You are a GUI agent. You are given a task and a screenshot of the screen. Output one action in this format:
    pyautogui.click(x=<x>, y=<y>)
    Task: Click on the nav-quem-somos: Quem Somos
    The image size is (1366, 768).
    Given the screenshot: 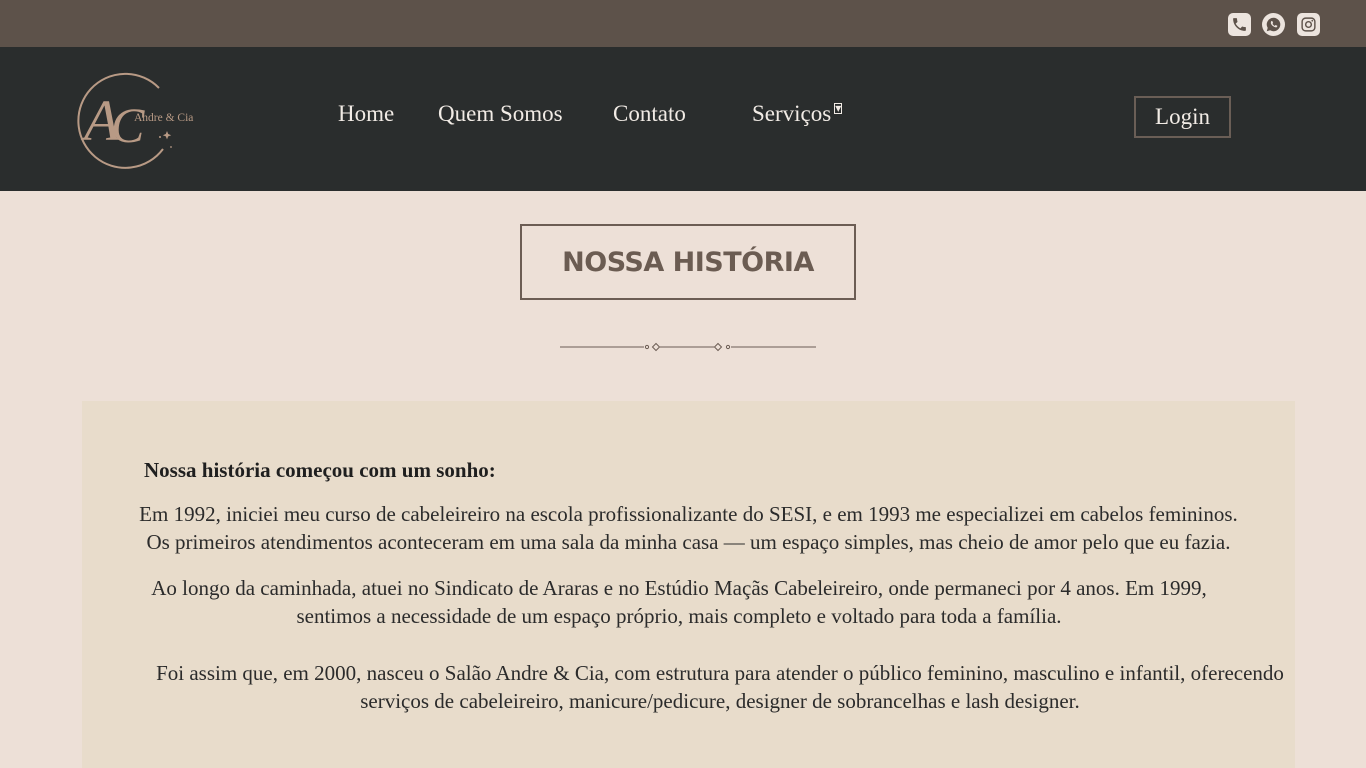 What is the action you would take?
    pyautogui.click(x=500, y=114)
    